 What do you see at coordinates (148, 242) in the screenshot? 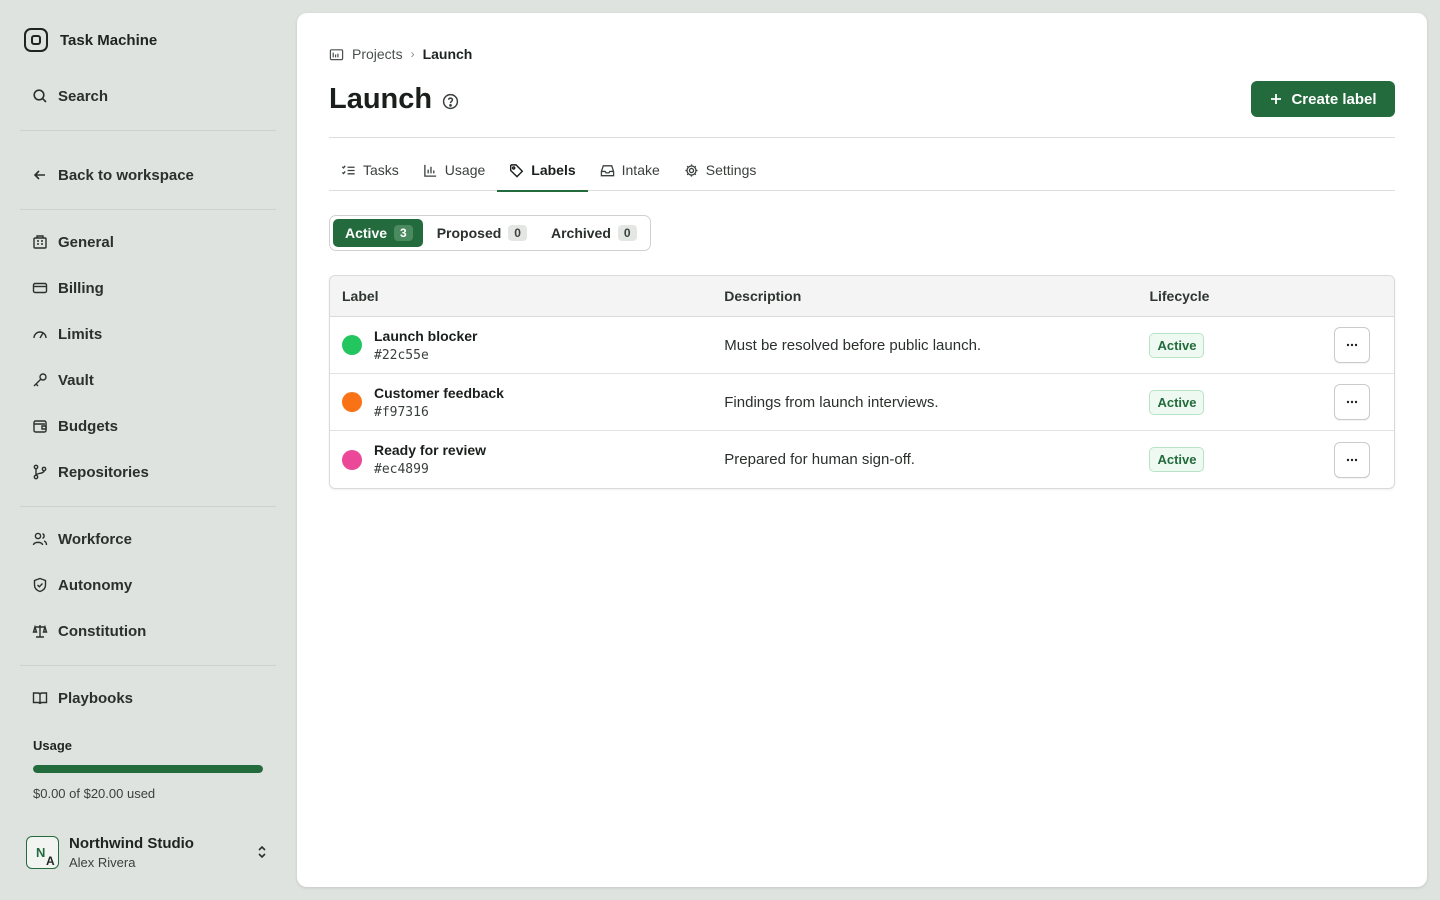
I see `sidebar-item-general: General` at bounding box center [148, 242].